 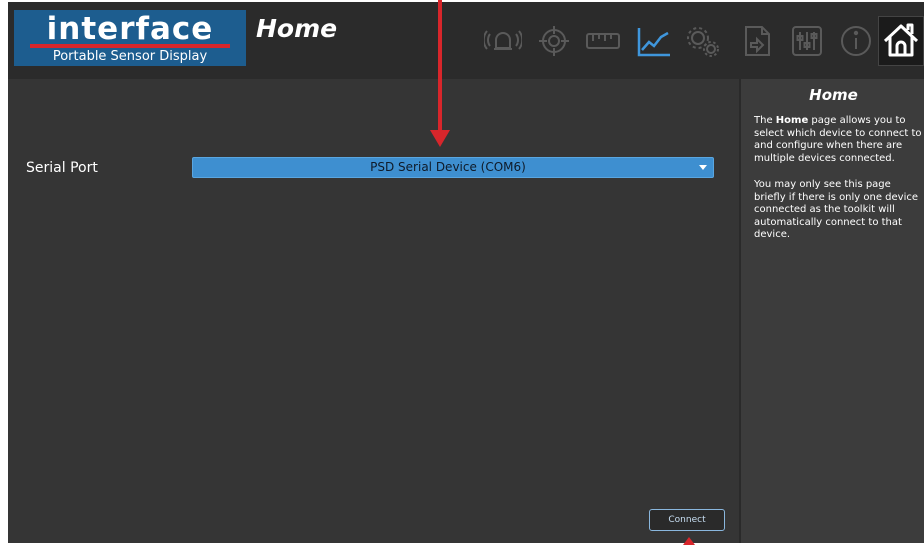 What do you see at coordinates (448, 167) in the screenshot?
I see `serial-port-value: PSD Serial Device (COM6)` at bounding box center [448, 167].